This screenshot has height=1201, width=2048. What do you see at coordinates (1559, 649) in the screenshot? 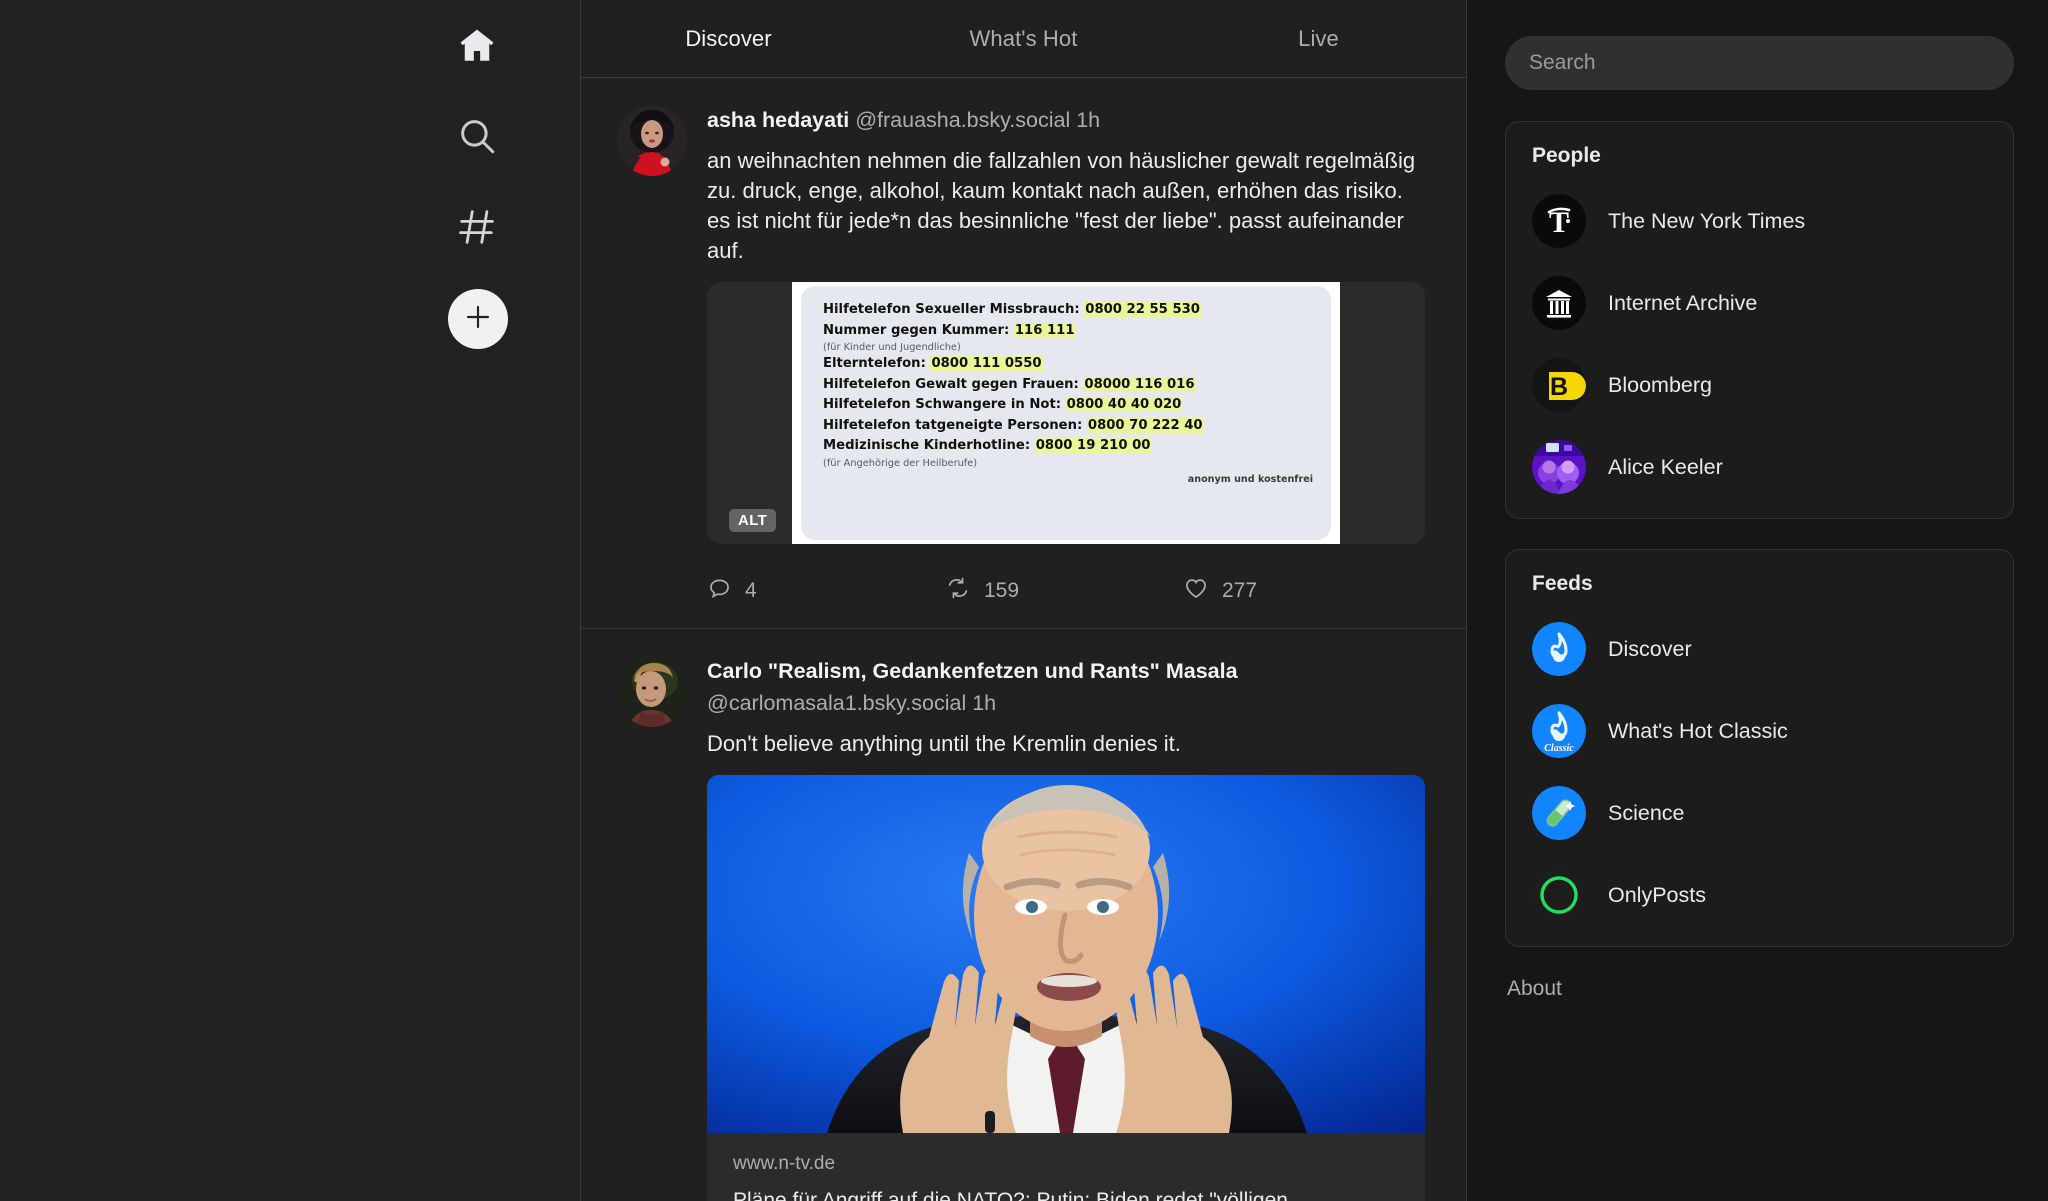
I see `flame-icon` at bounding box center [1559, 649].